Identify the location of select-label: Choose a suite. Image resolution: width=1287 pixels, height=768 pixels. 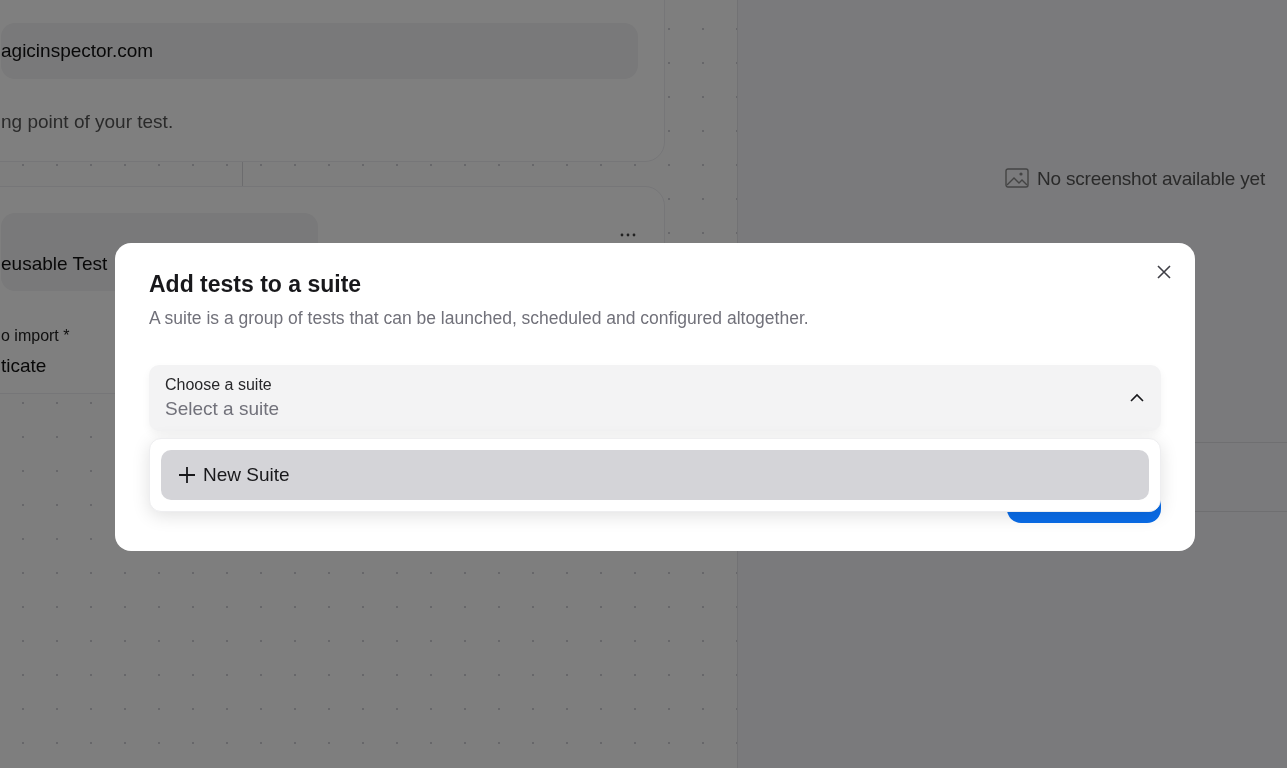
(219, 385).